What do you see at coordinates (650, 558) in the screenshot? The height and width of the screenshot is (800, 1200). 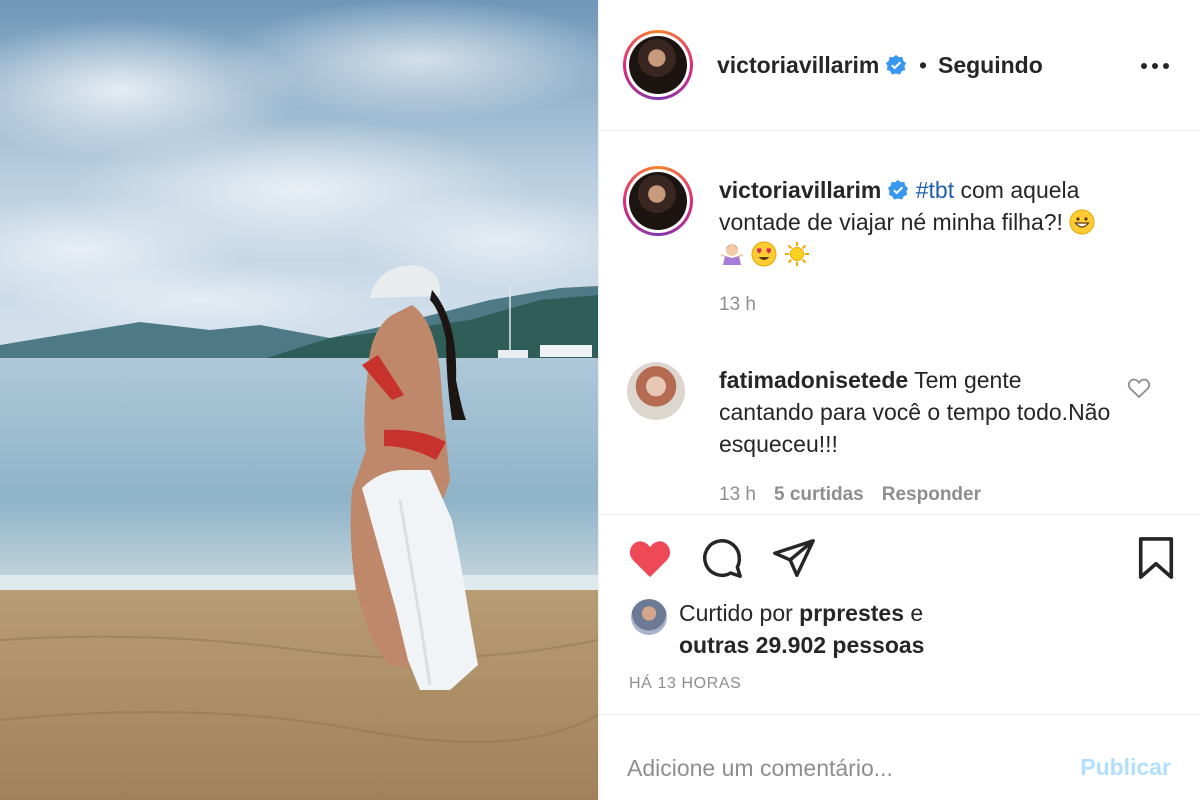 I see `heart-filled-icon` at bounding box center [650, 558].